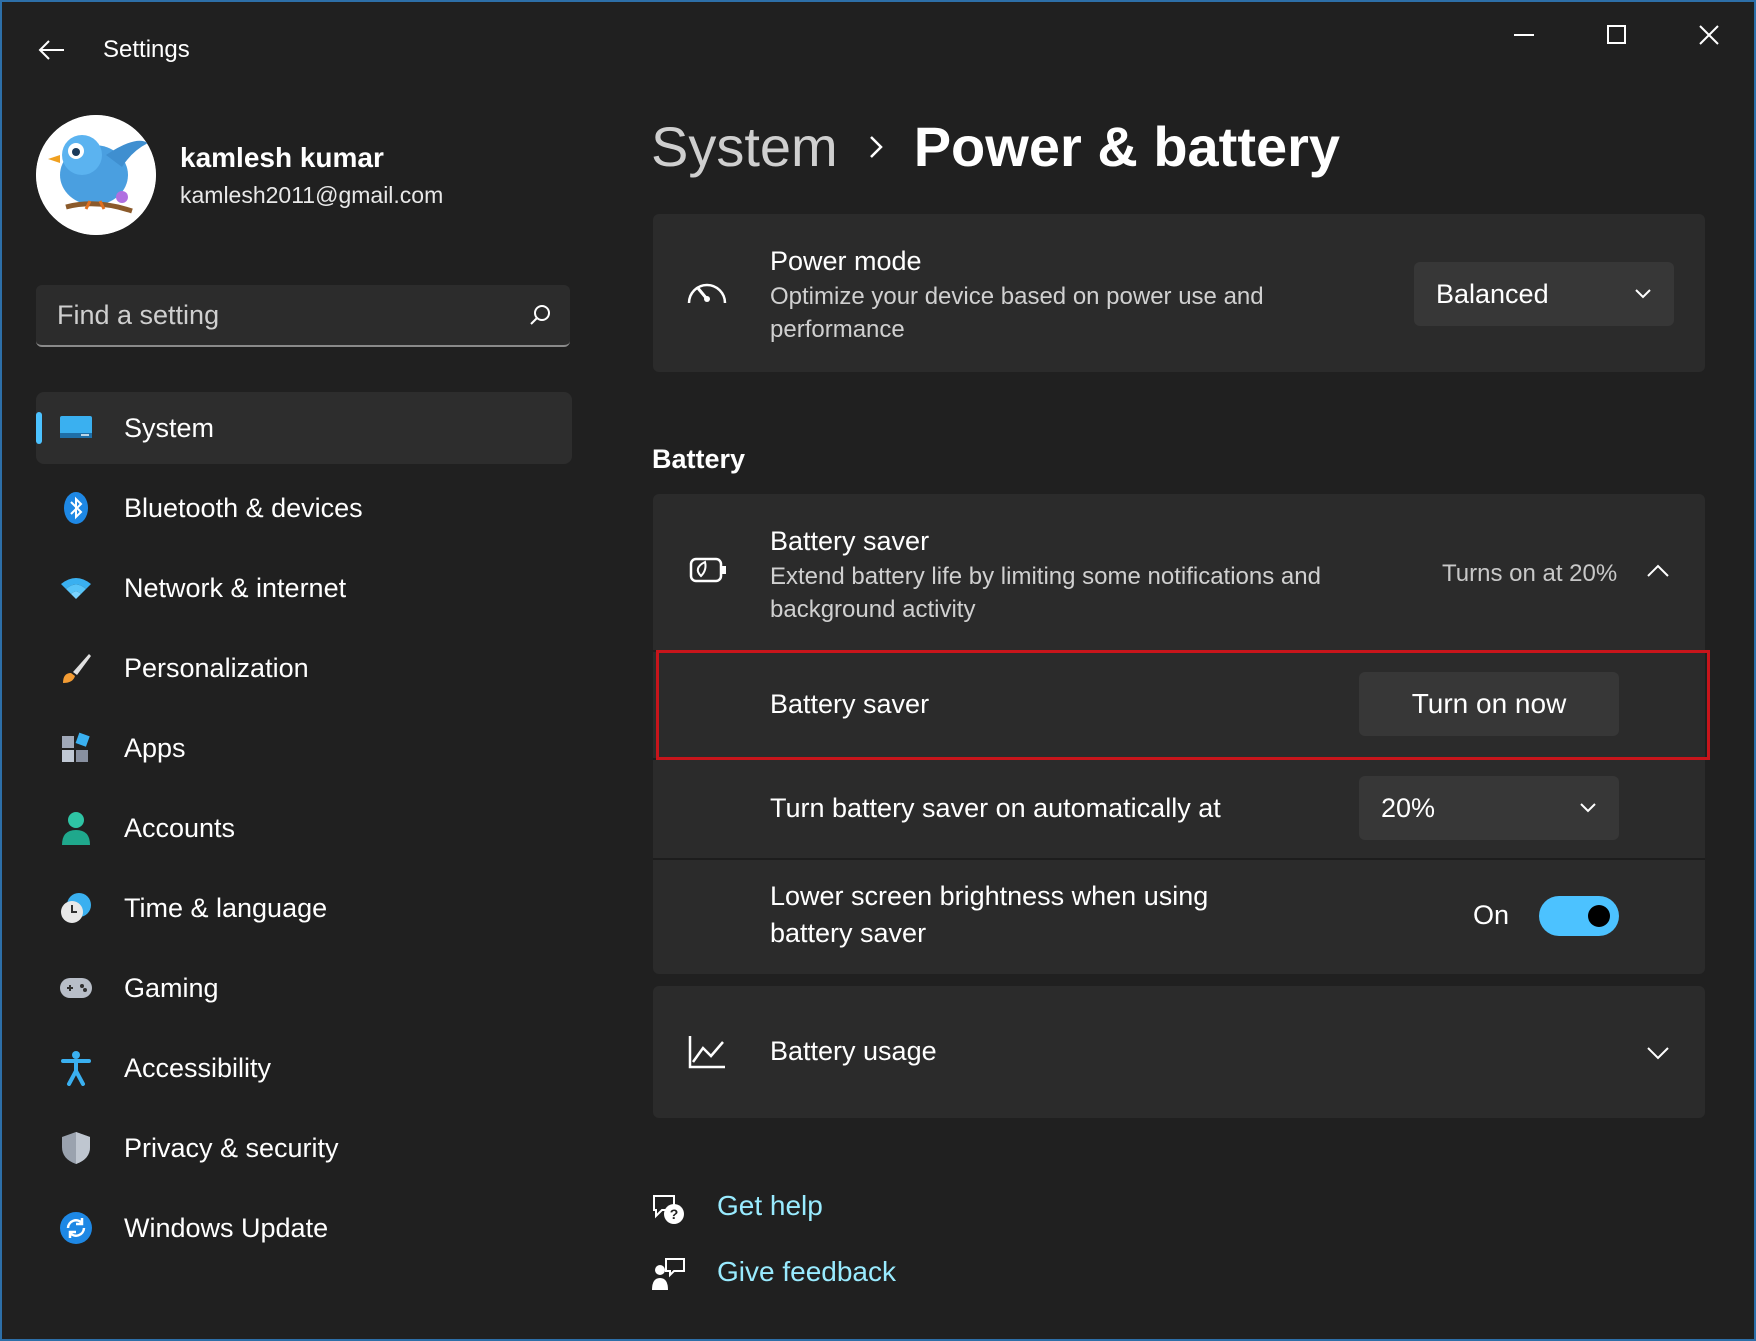  What do you see at coordinates (273, 315) in the screenshot?
I see `search-input` at bounding box center [273, 315].